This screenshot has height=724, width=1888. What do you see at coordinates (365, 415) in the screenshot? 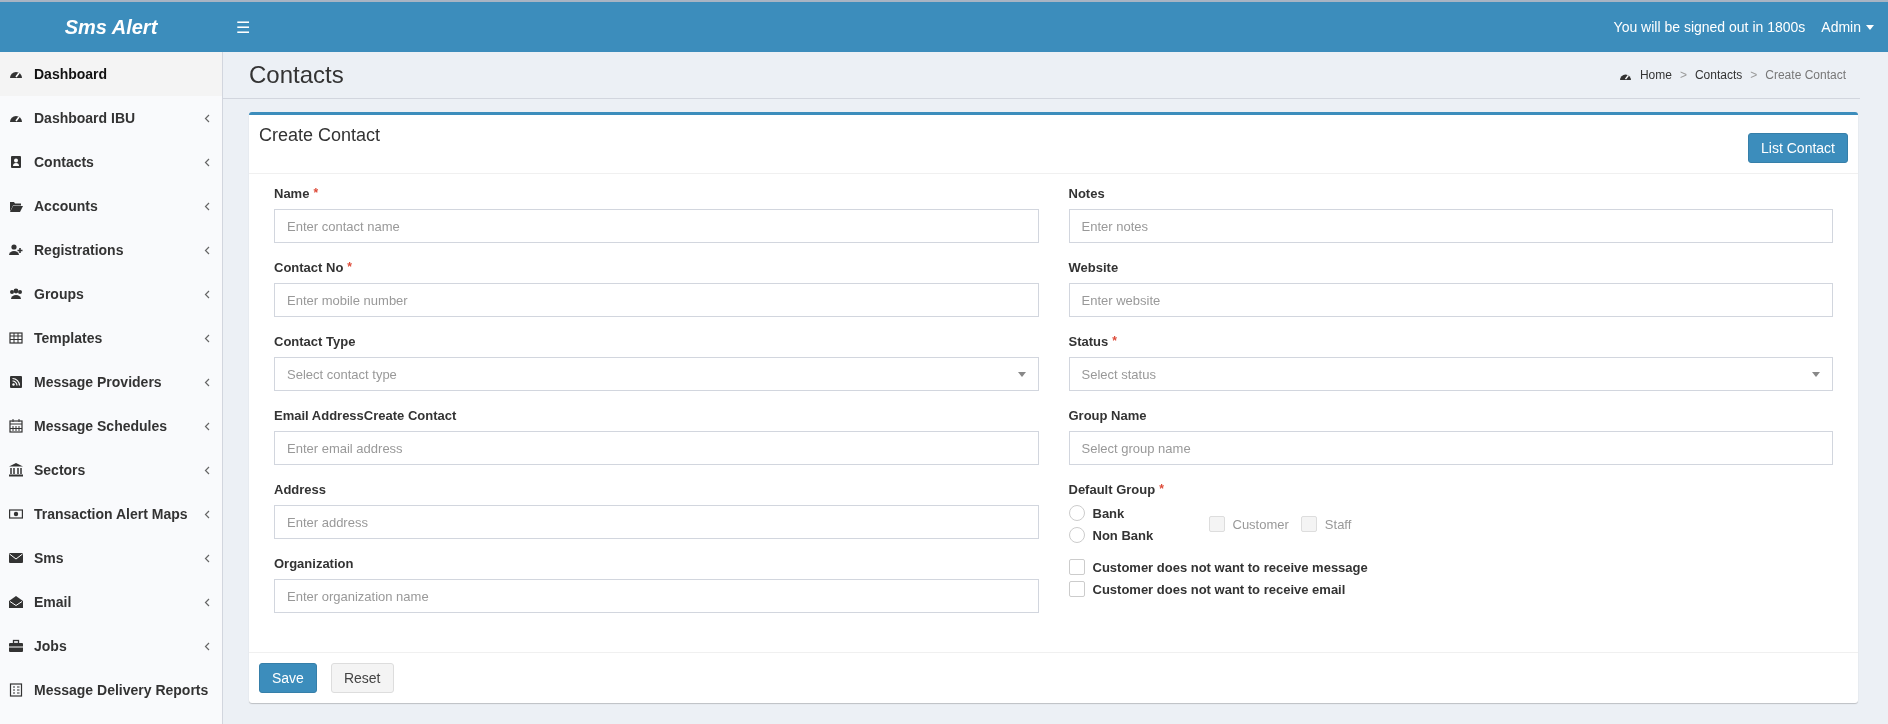
I see `field-label: Email AddressCreate Contact` at bounding box center [365, 415].